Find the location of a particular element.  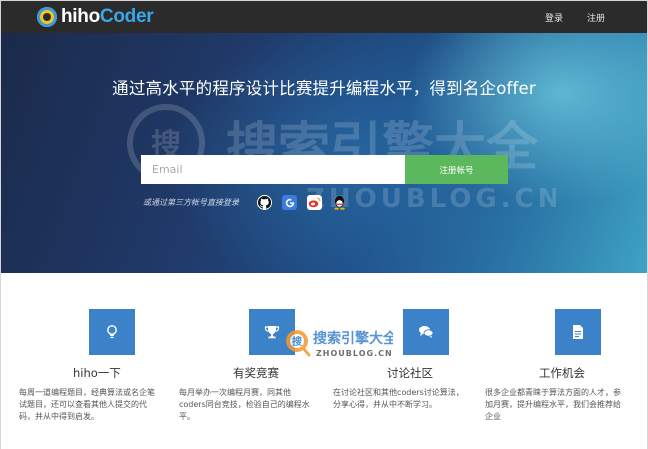

feature-title: 有奖竞赛 is located at coordinates (256, 373).